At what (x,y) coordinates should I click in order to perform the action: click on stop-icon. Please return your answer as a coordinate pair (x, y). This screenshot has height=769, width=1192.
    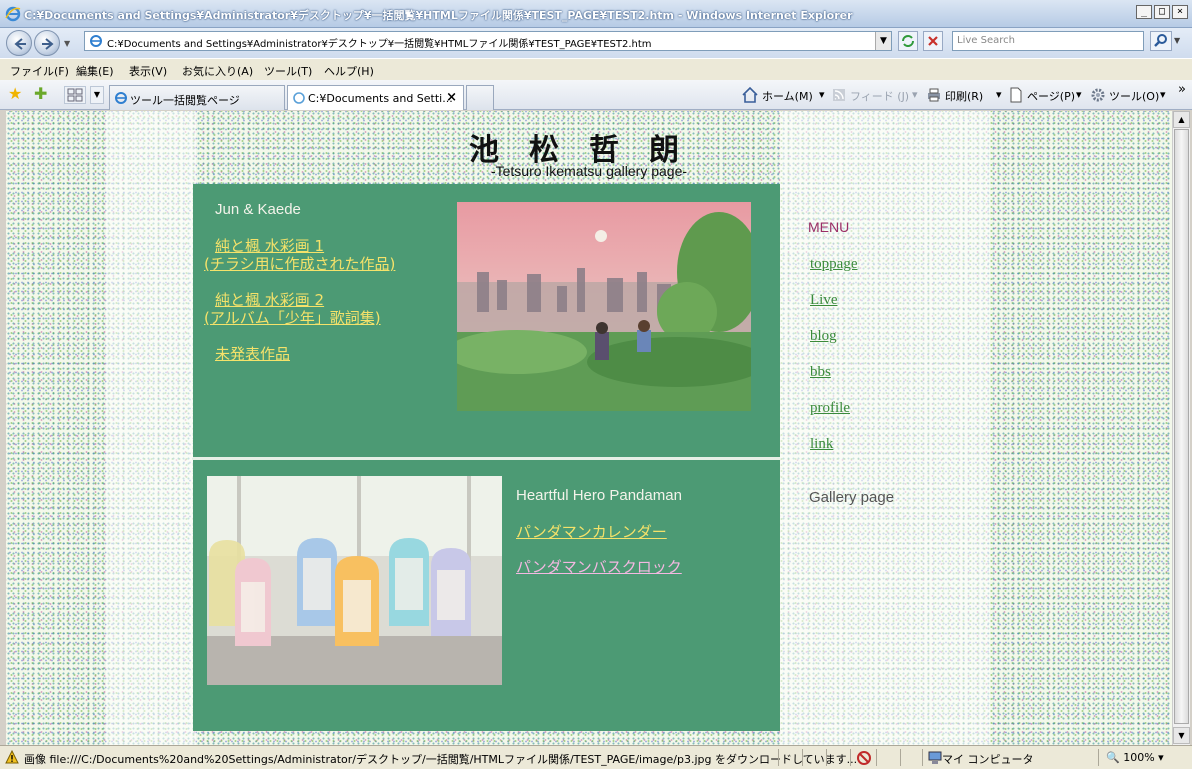
    Looking at the image, I should click on (933, 41).